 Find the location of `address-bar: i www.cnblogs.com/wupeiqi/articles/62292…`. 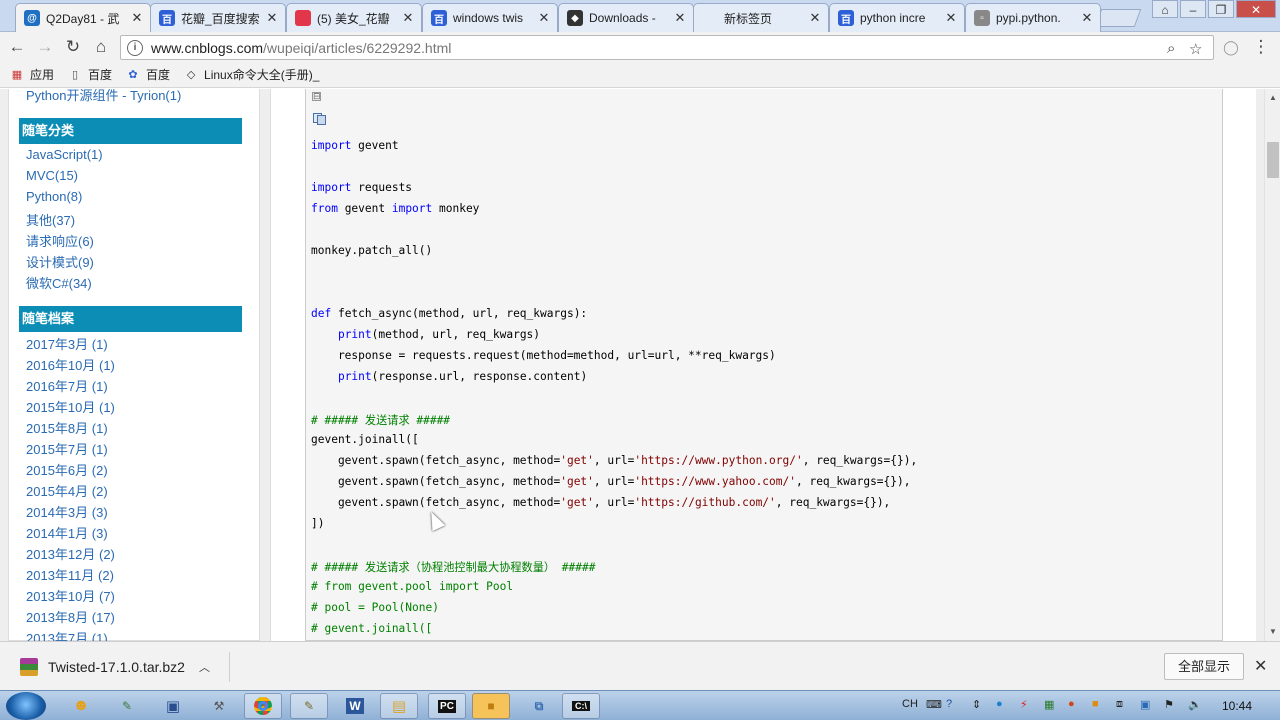

address-bar: i www.cnblogs.com/wupeiqi/articles/62292… is located at coordinates (667, 47).